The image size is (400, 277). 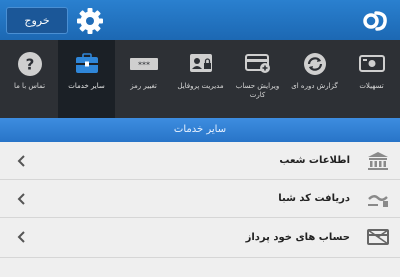 I want to click on menu-item-other-services: سایر خدمات, so click(x=86, y=79).